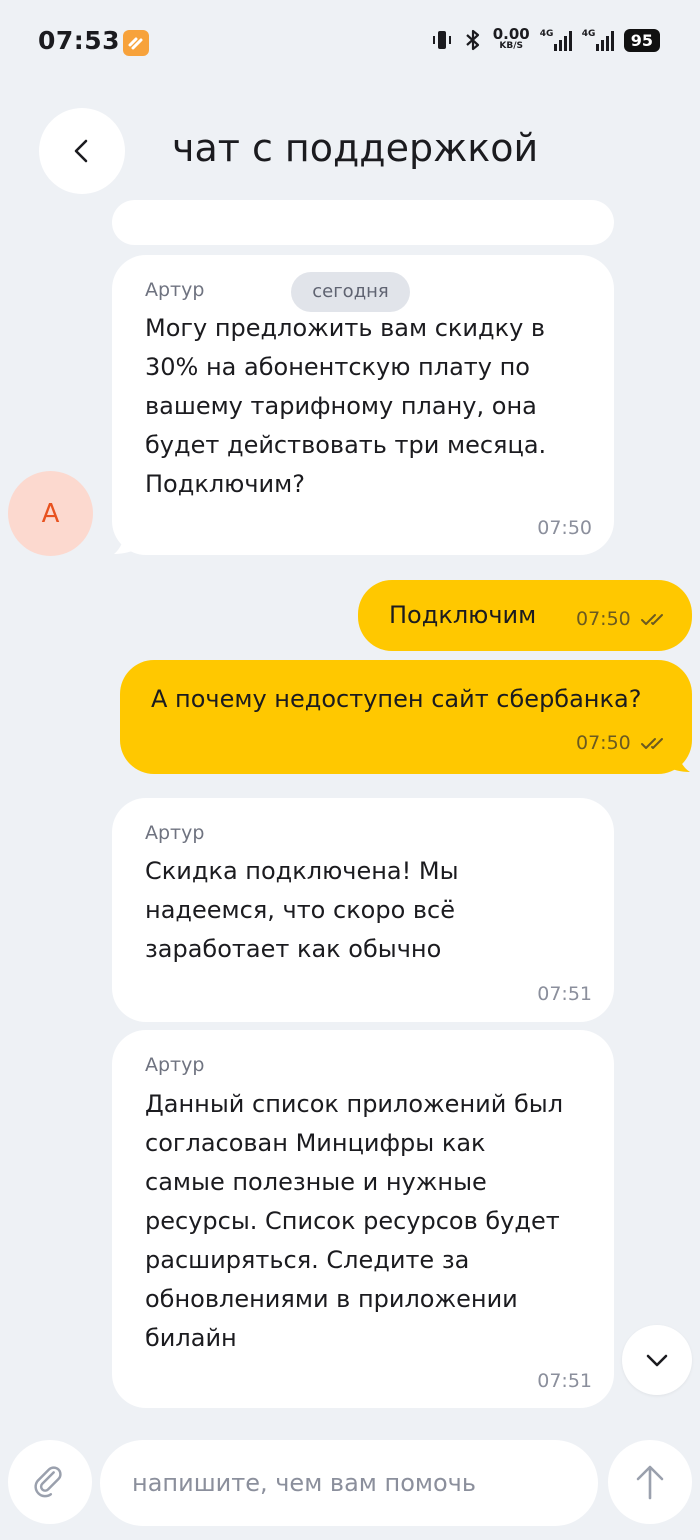 Image resolution: width=700 pixels, height=1540 pixels. What do you see at coordinates (472, 40) in the screenshot?
I see `bluetooth-icon` at bounding box center [472, 40].